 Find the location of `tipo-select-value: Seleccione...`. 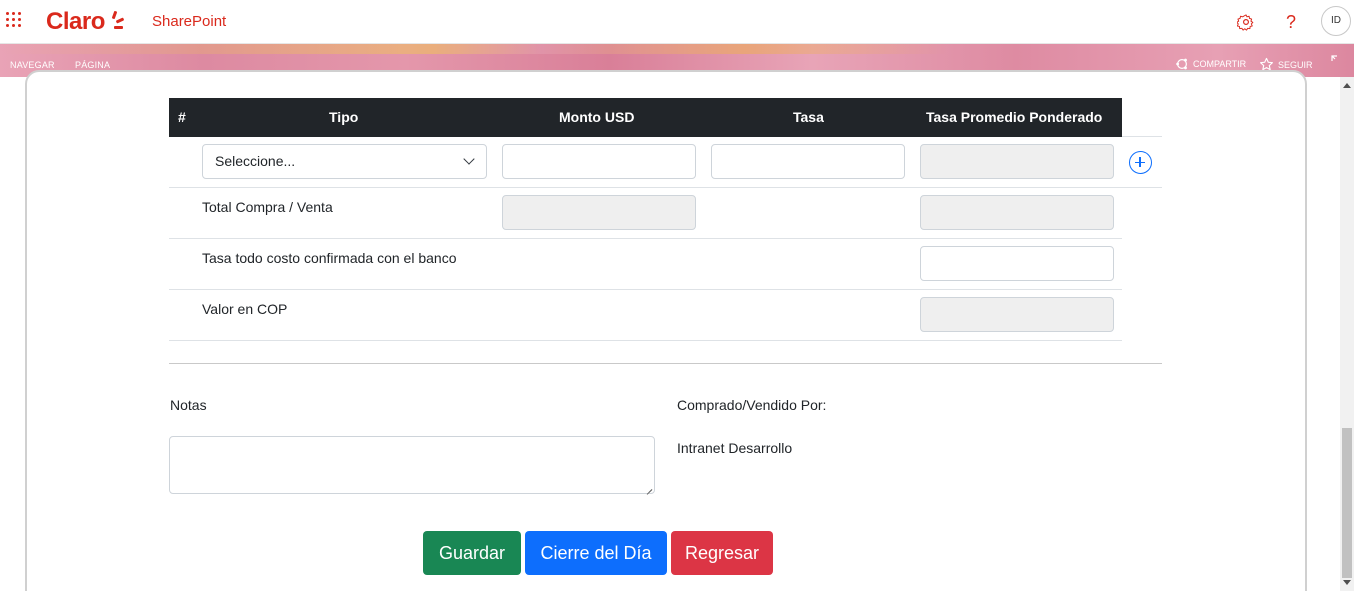

tipo-select-value: Seleccione... is located at coordinates (255, 161).